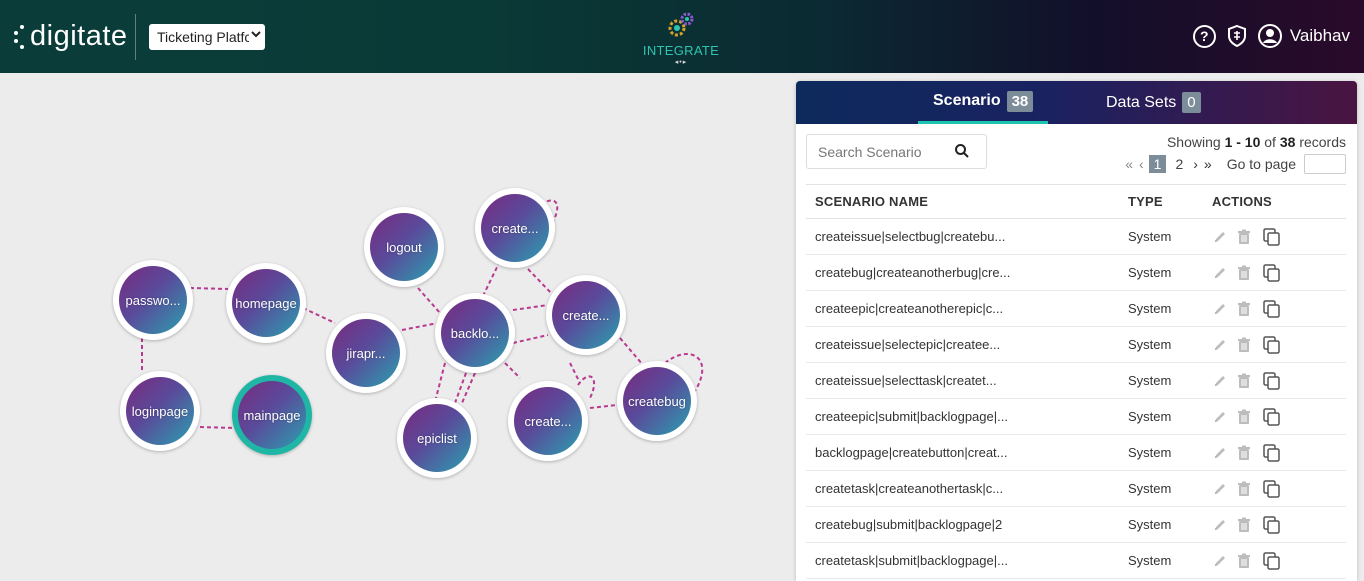 This screenshot has height=581, width=1364. Describe the element at coordinates (681, 38) in the screenshot. I see `integrate-module: INTEGRATE ◂•▸` at that location.